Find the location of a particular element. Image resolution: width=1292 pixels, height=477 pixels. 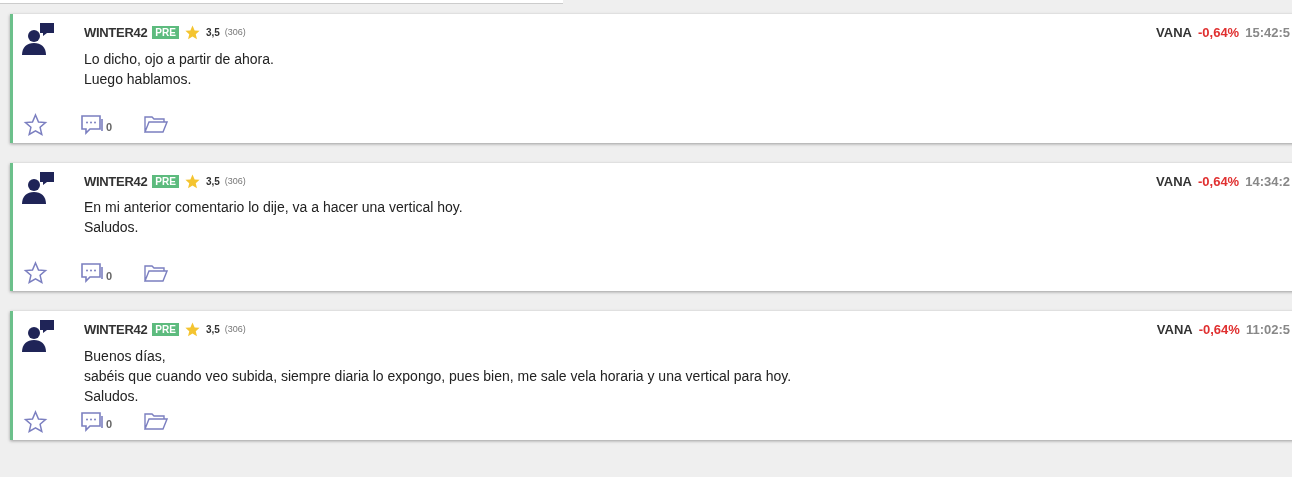

post-time: 11:02:5 is located at coordinates (1267, 330).